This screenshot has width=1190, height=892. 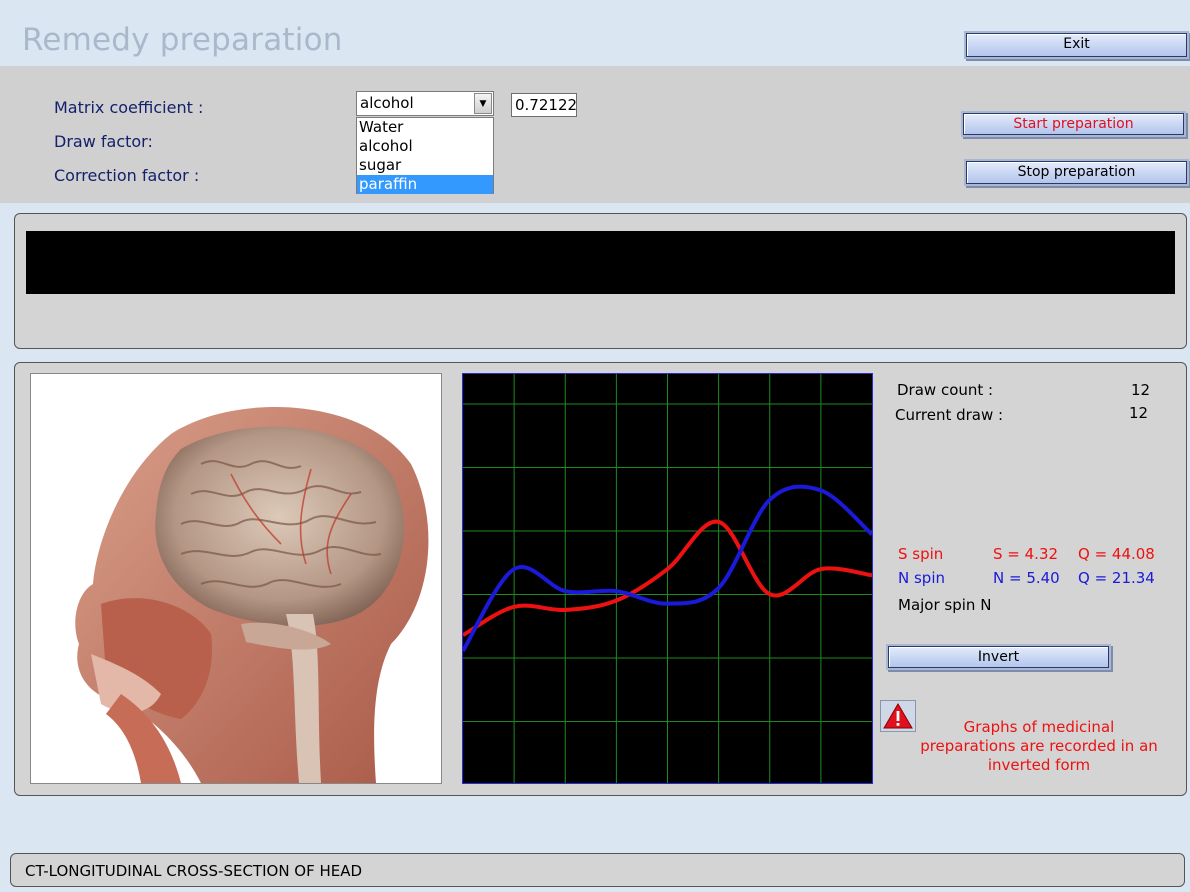 What do you see at coordinates (1141, 390) in the screenshot?
I see `draw-count-value: 12` at bounding box center [1141, 390].